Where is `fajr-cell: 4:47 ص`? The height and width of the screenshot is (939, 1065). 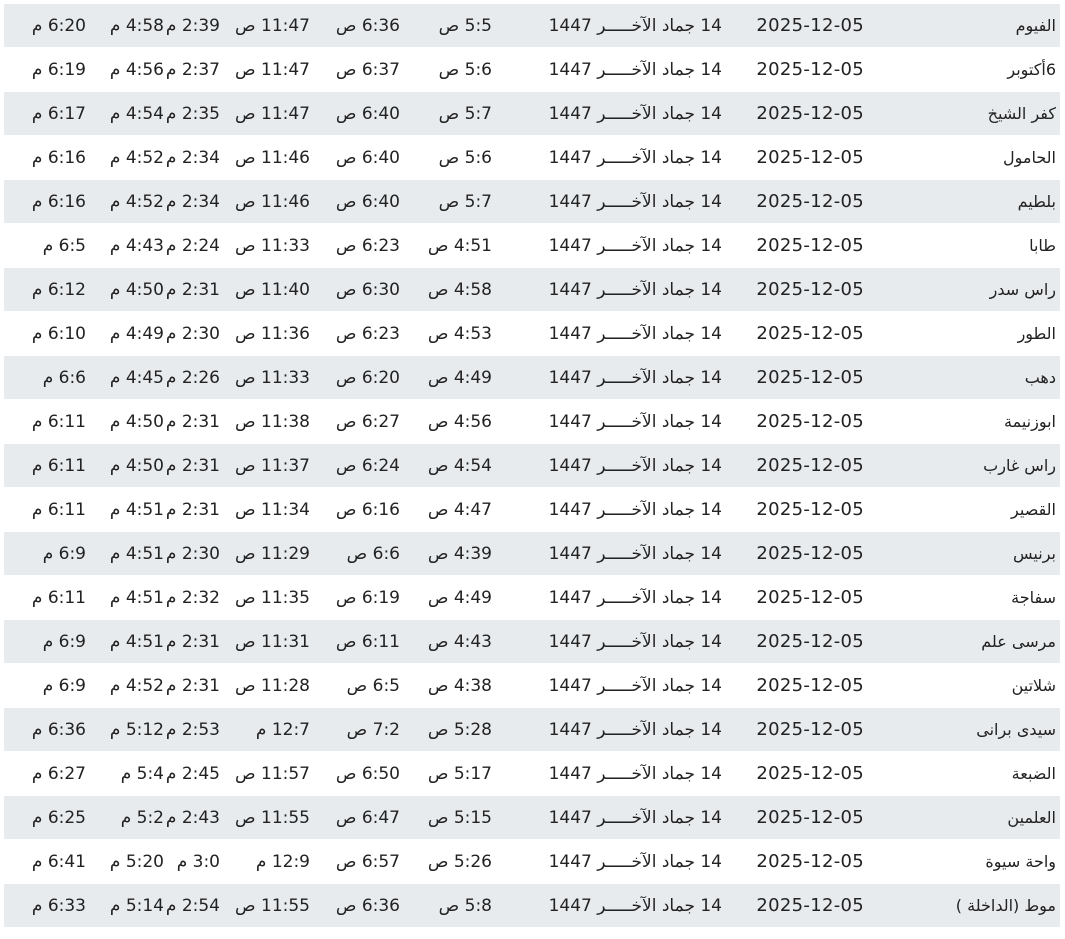 fajr-cell: 4:47 ص is located at coordinates (459, 510).